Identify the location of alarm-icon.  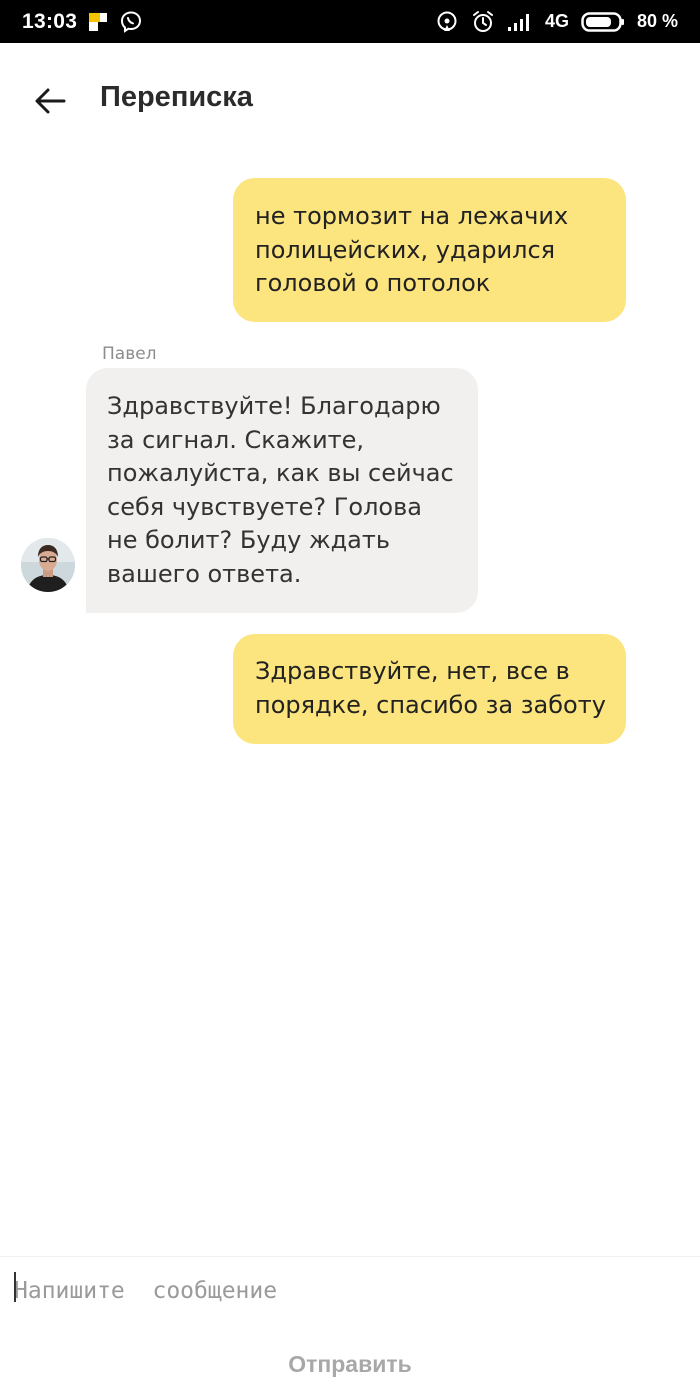
(483, 22).